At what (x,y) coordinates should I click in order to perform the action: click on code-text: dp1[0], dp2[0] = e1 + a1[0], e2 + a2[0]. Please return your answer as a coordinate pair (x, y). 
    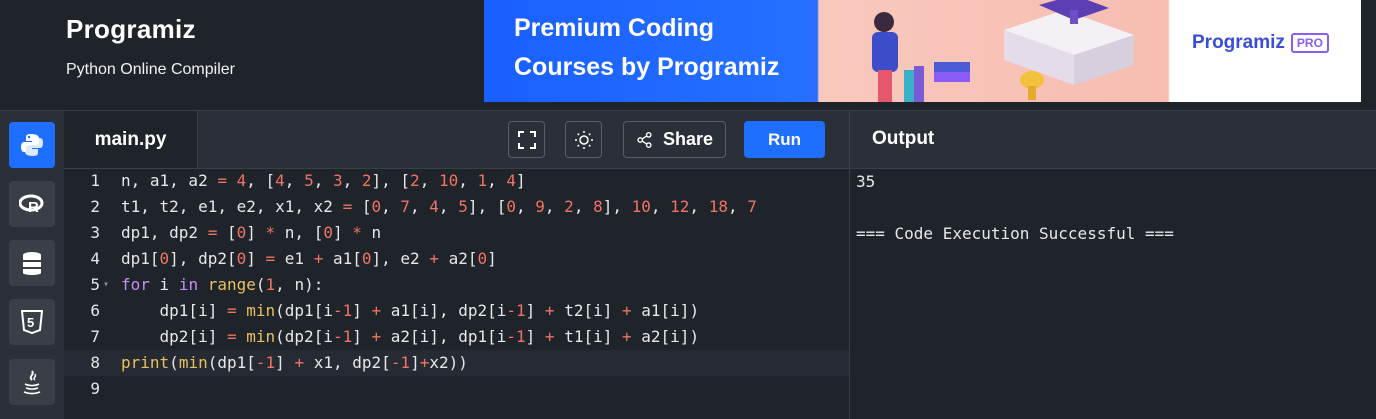
    Looking at the image, I should click on (309, 258).